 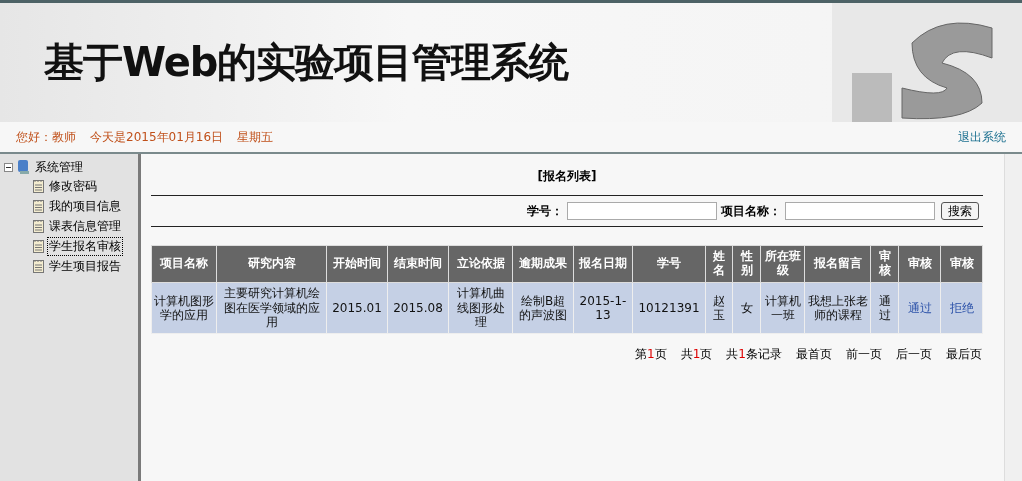 What do you see at coordinates (543, 308) in the screenshot?
I see `table-cell: 绘制B超的声波图` at bounding box center [543, 308].